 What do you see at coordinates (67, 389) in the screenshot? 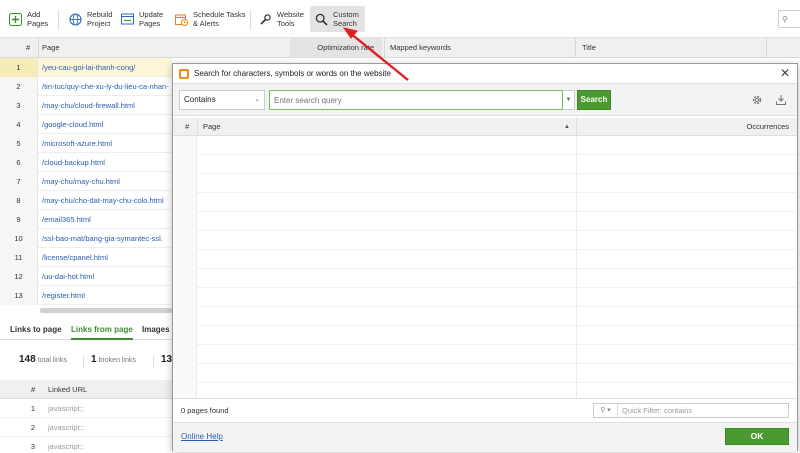
I see `col-linked-url: Linked URL` at bounding box center [67, 389].